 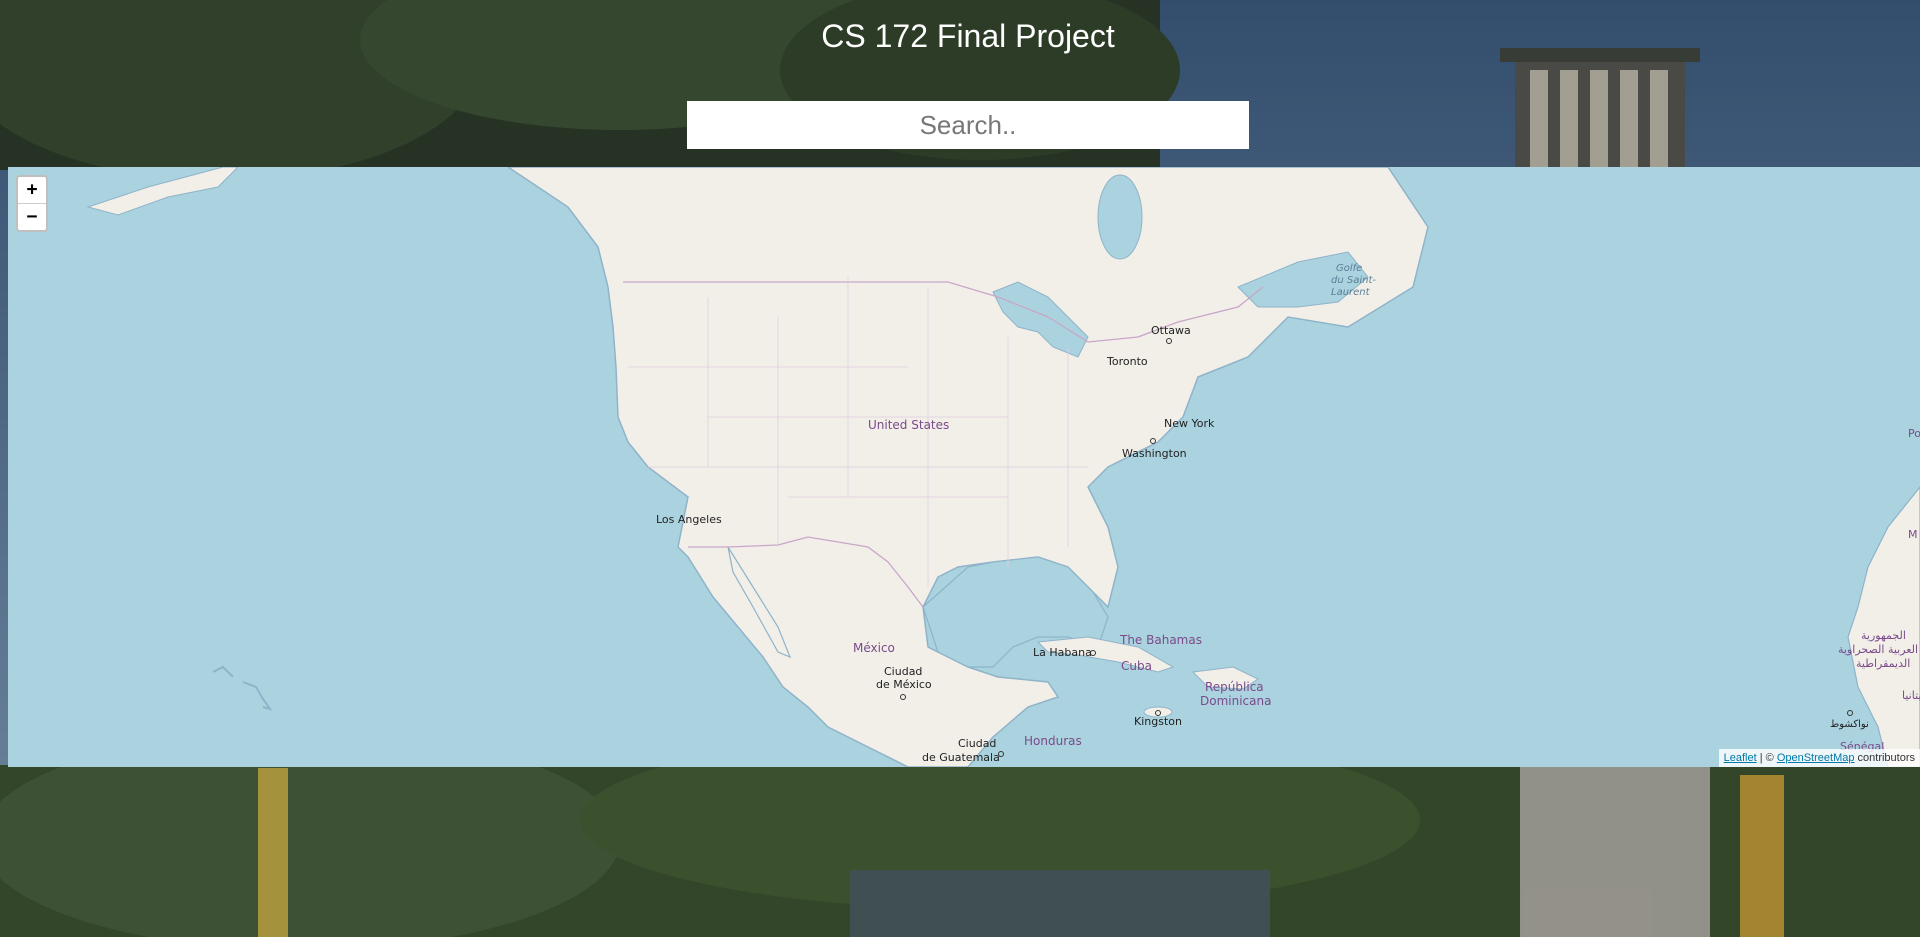 What do you see at coordinates (1849, 724) in the screenshot?
I see `label-nouakchott: نواكشوط` at bounding box center [1849, 724].